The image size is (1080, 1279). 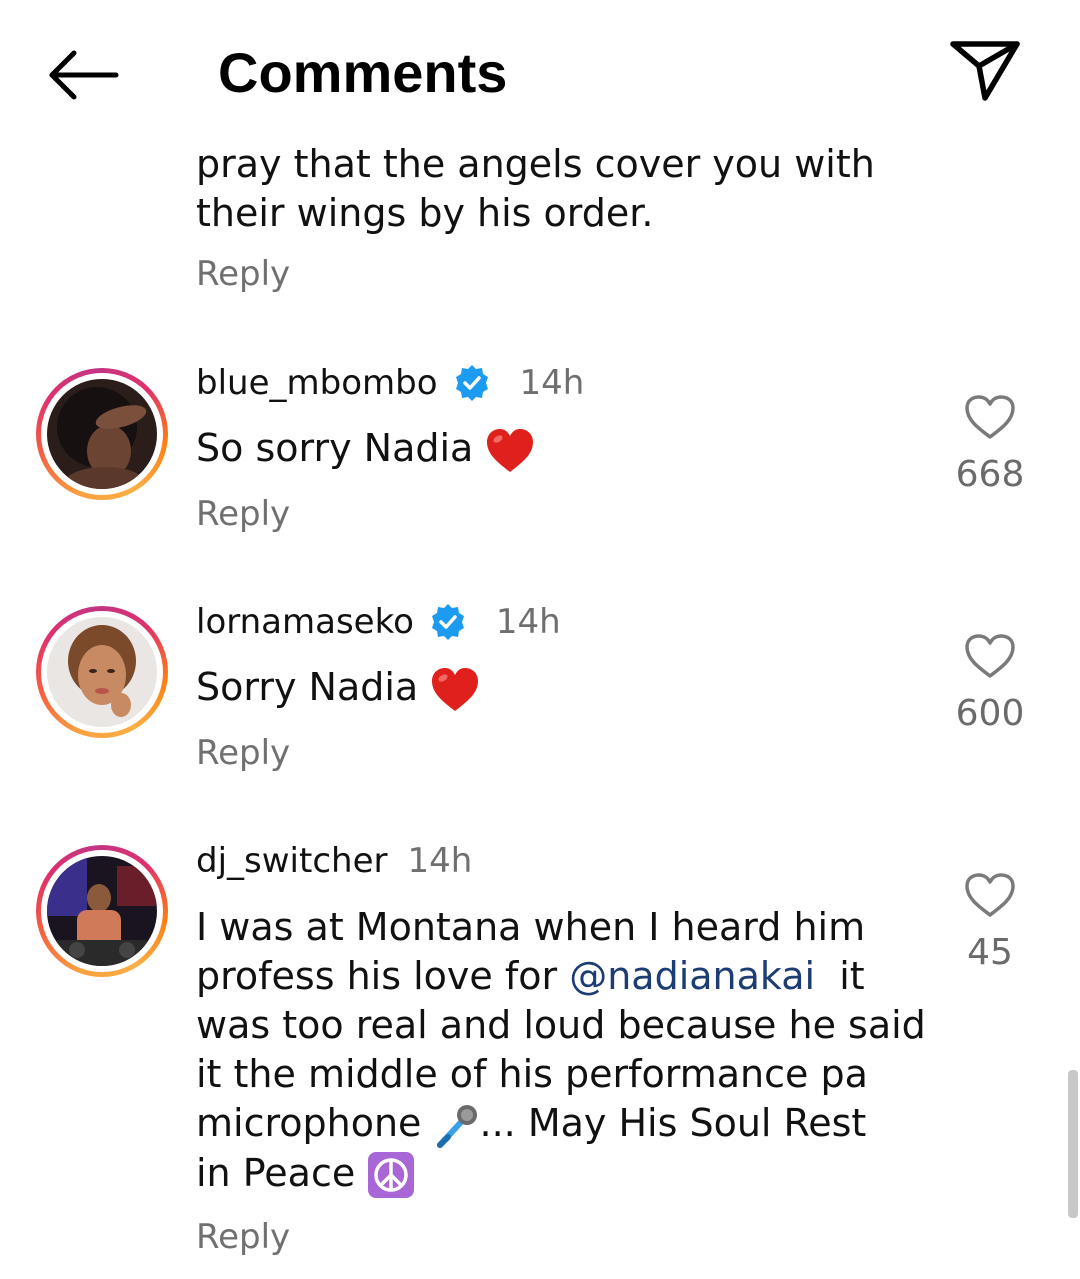 I want to click on username: blue_mbombo, so click(x=317, y=383).